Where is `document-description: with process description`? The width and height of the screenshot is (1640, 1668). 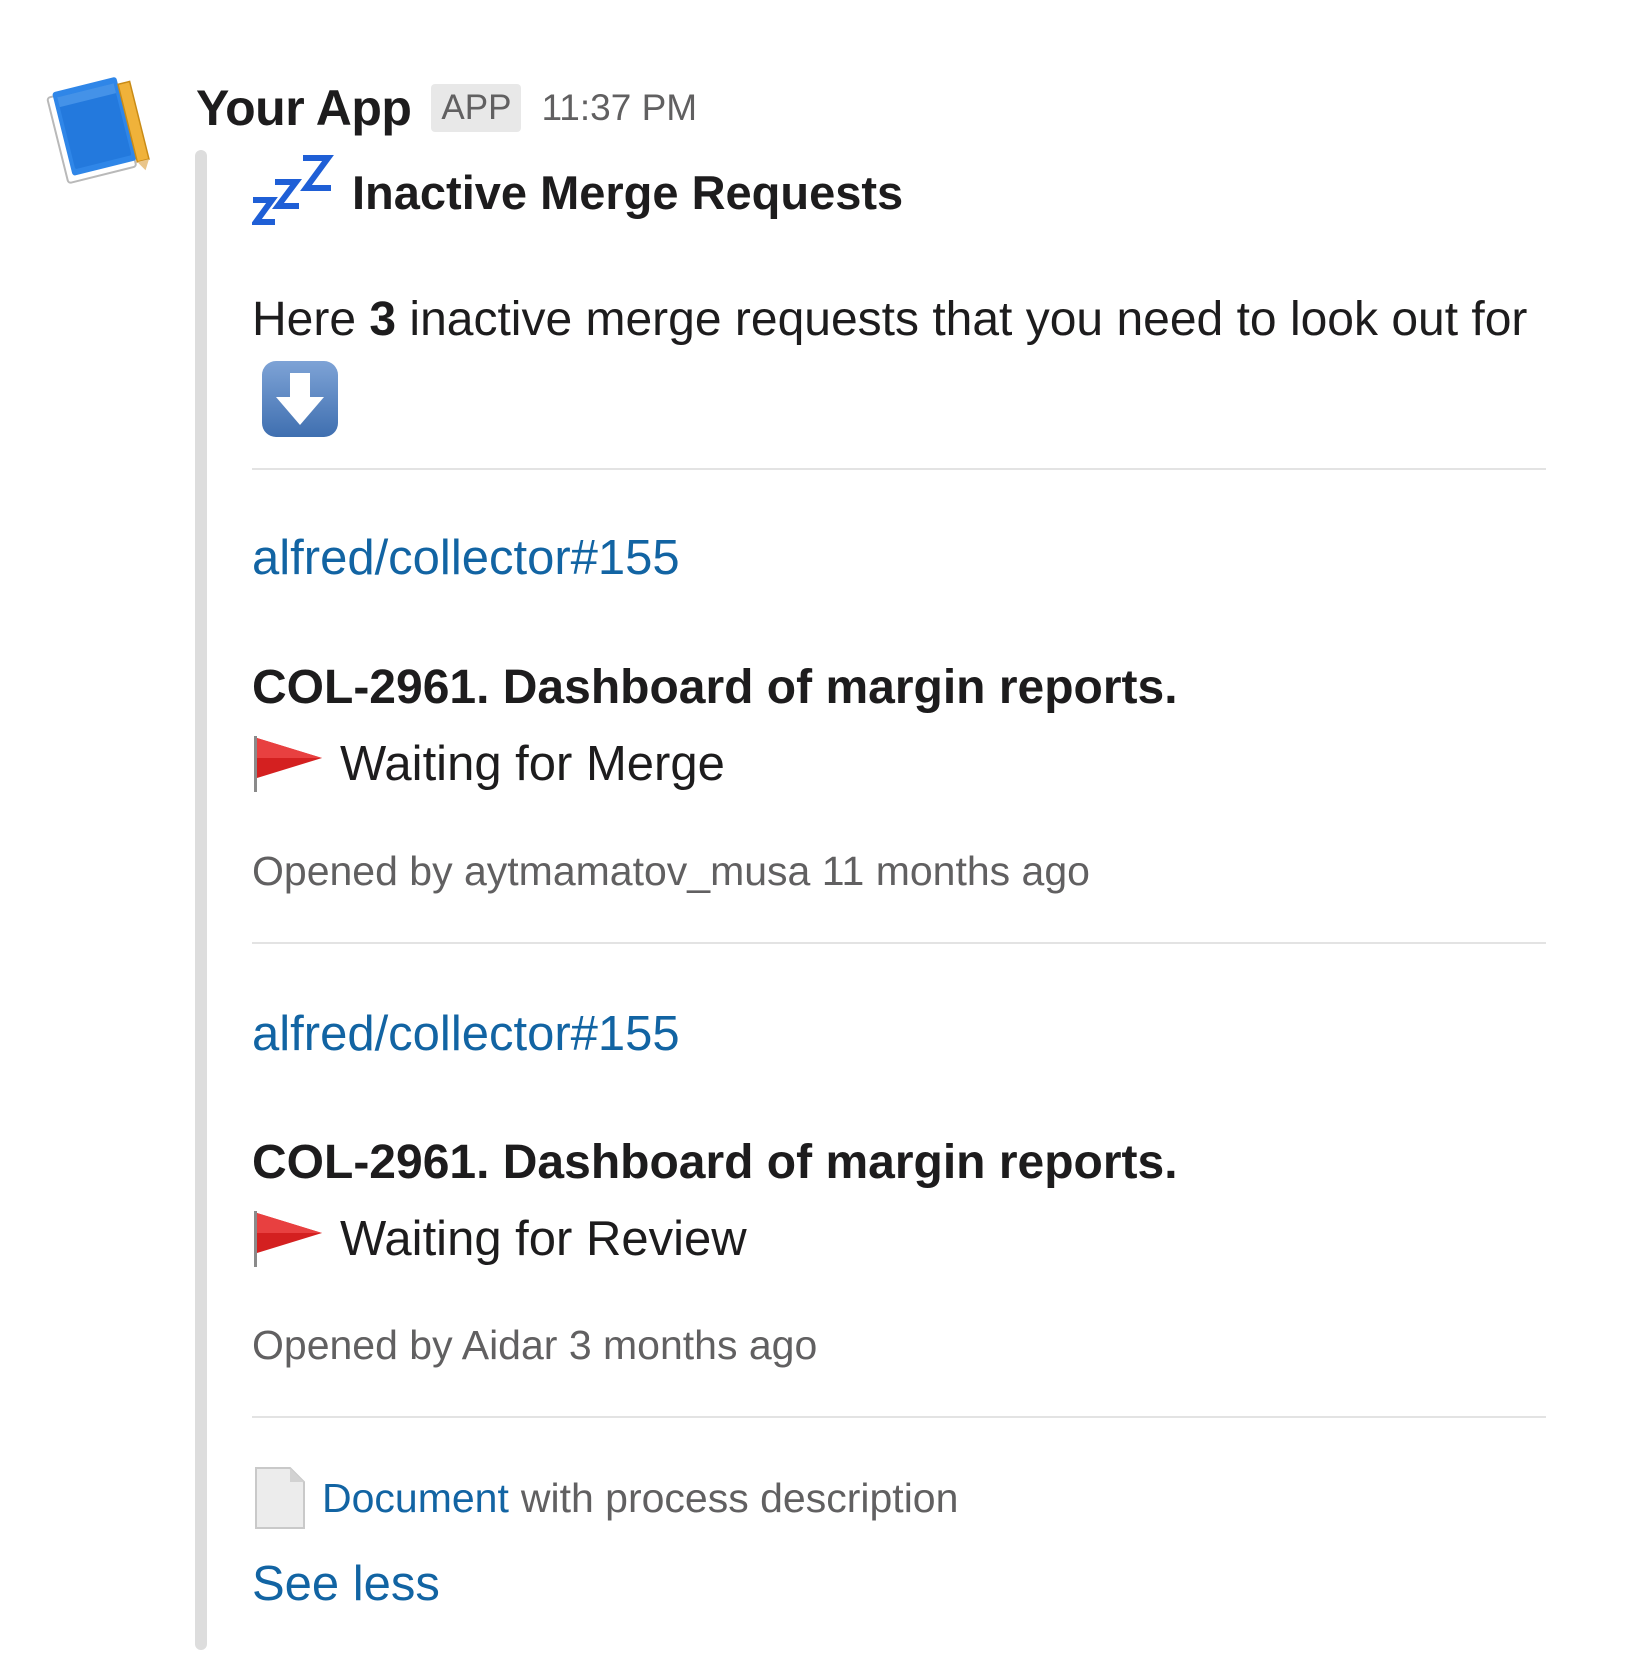 document-description: with process description is located at coordinates (739, 1497).